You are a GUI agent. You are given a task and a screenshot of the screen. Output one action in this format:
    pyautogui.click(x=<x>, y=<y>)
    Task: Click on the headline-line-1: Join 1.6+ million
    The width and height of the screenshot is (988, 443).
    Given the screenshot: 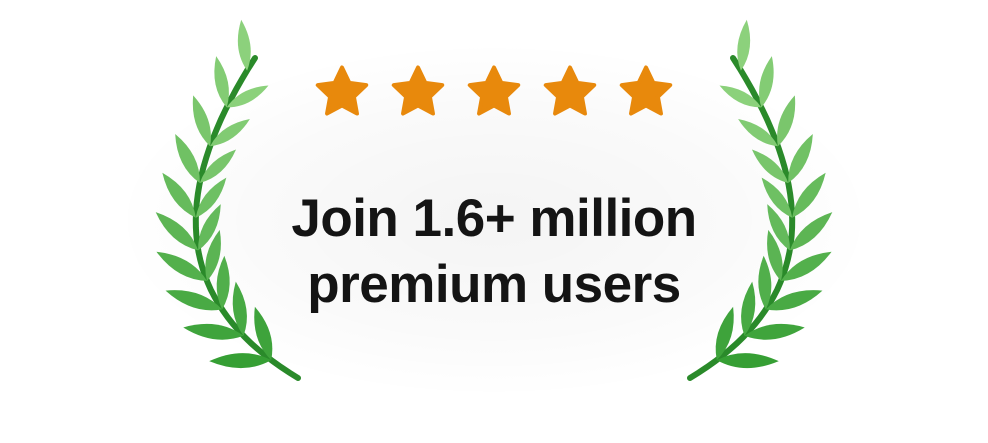 What is the action you would take?
    pyautogui.click(x=494, y=218)
    